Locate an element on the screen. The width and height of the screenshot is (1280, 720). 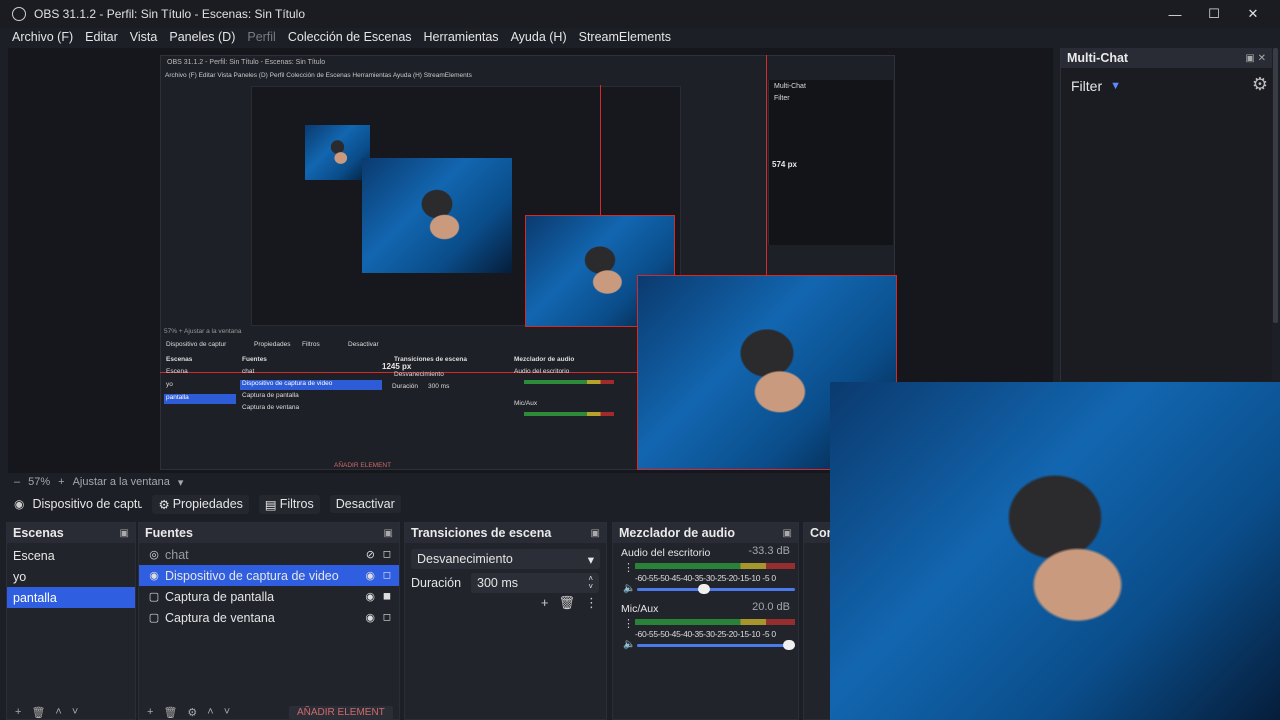
duration-row: Duración 300 ms ˄ ˅ is located at coordinates (505, 583).